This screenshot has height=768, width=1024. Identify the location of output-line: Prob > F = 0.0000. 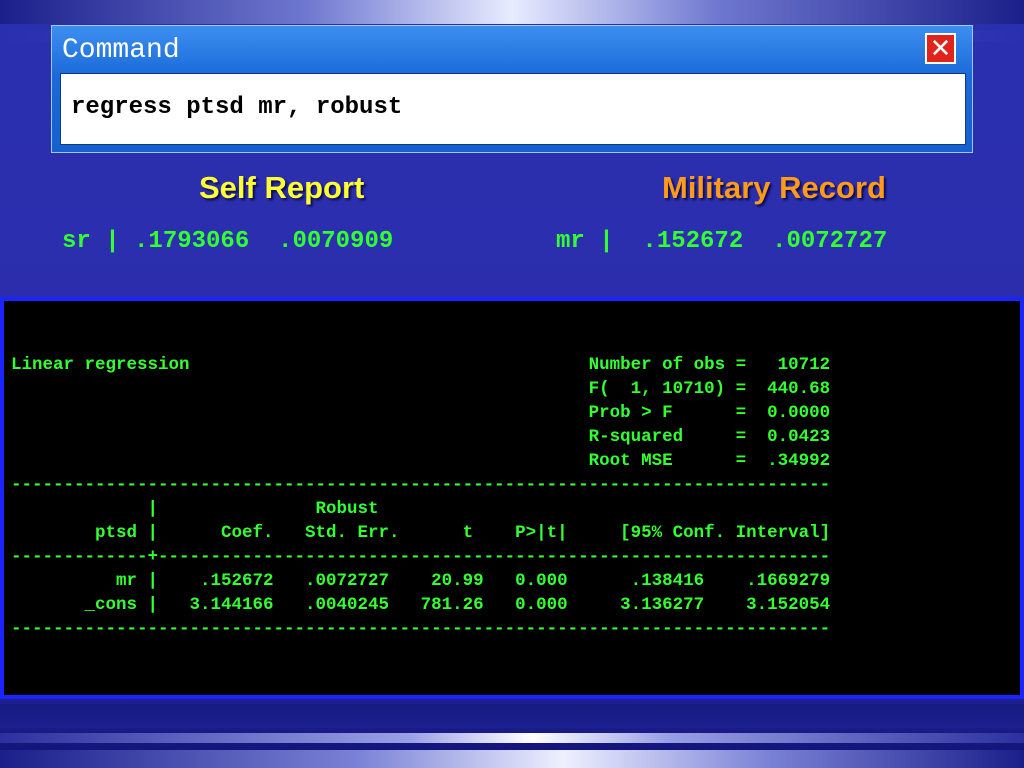
(421, 413).